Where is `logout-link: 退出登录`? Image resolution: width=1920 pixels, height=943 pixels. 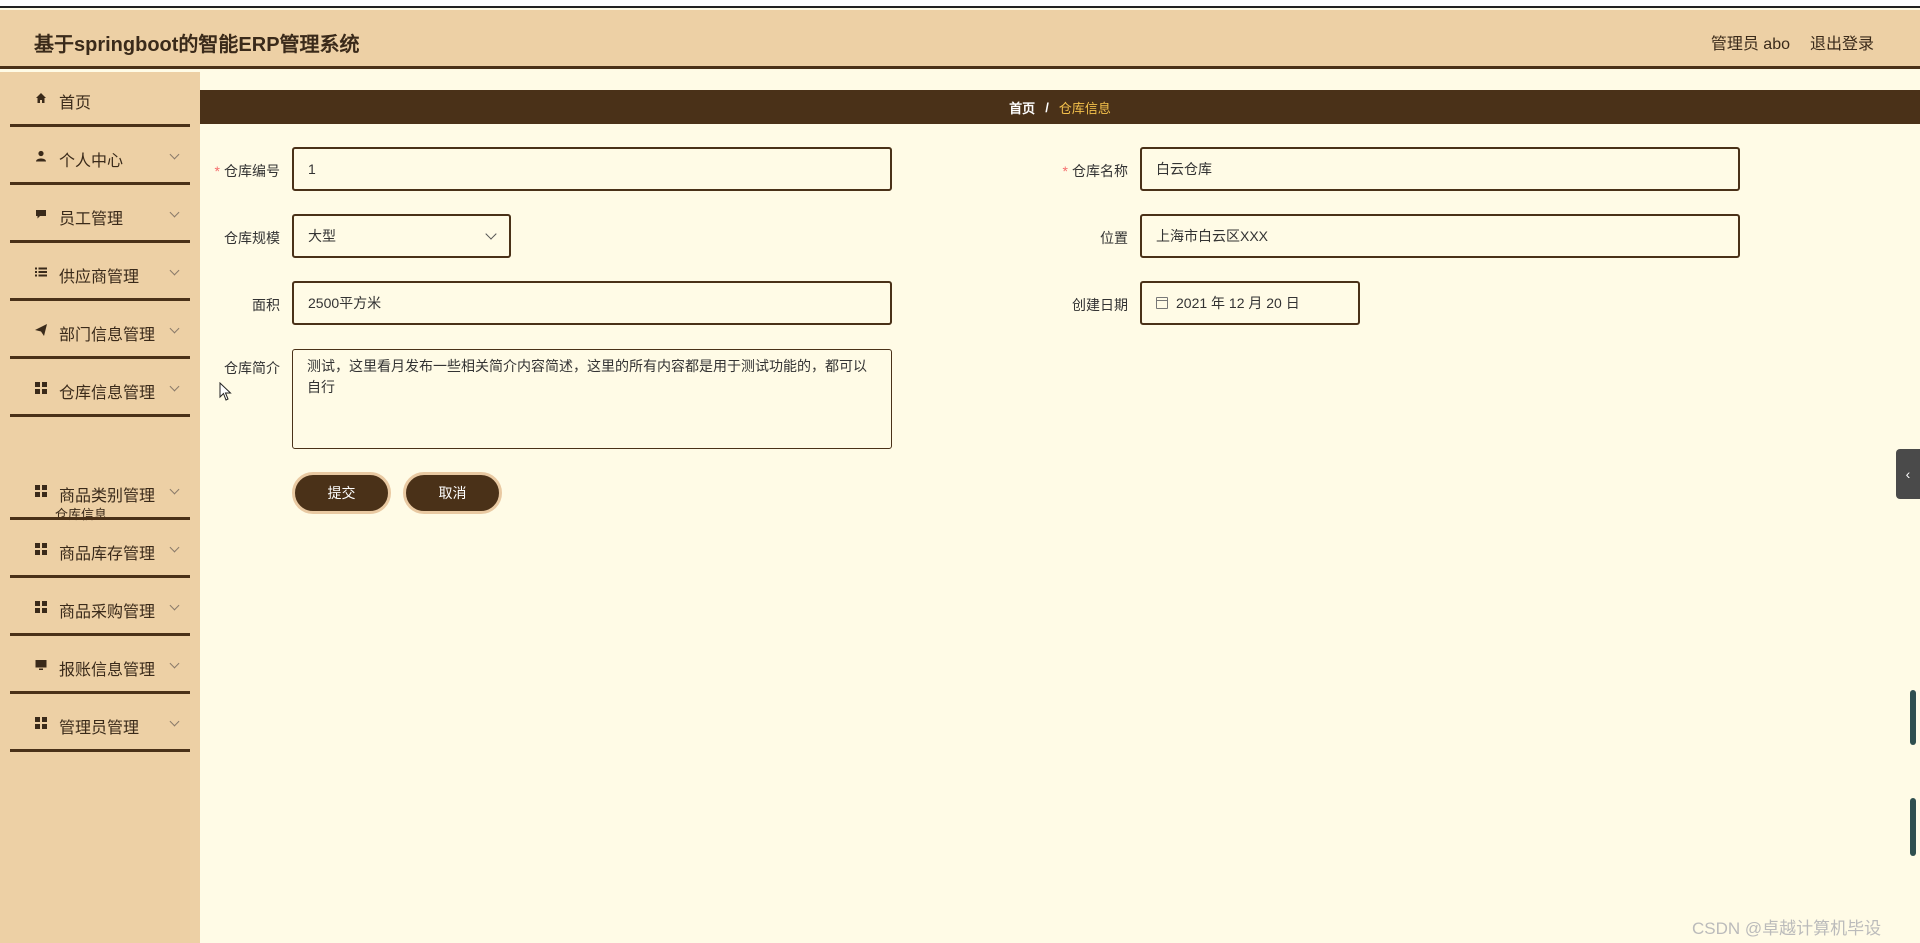 logout-link: 退出登录 is located at coordinates (1842, 42).